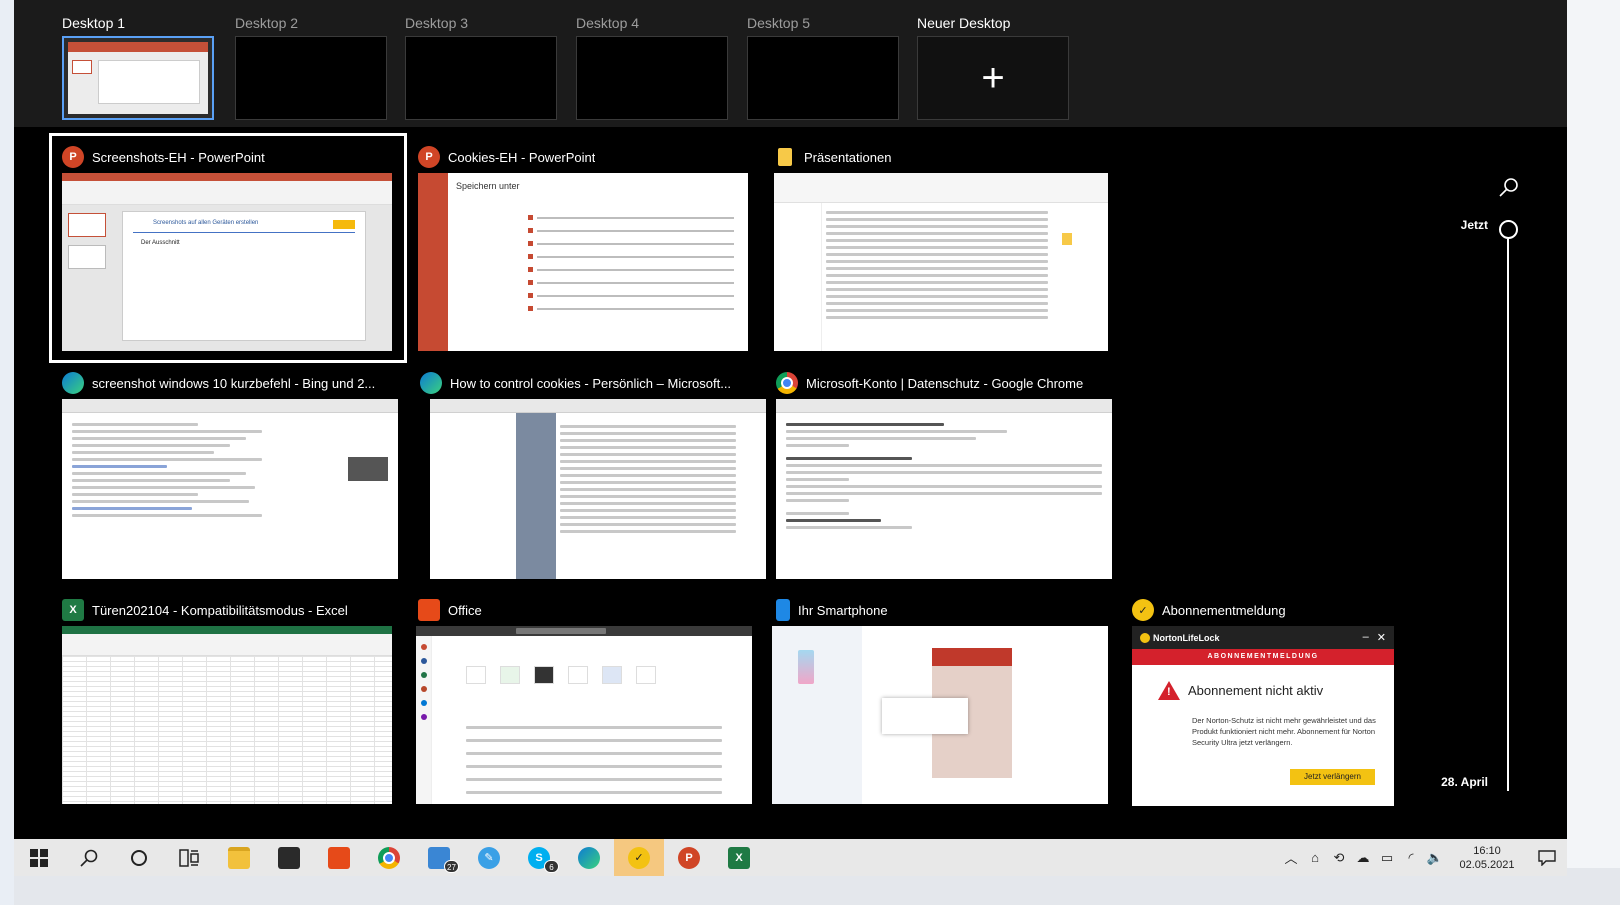 The width and height of the screenshot is (1620, 905). I want to click on store-icon, so click(289, 857).